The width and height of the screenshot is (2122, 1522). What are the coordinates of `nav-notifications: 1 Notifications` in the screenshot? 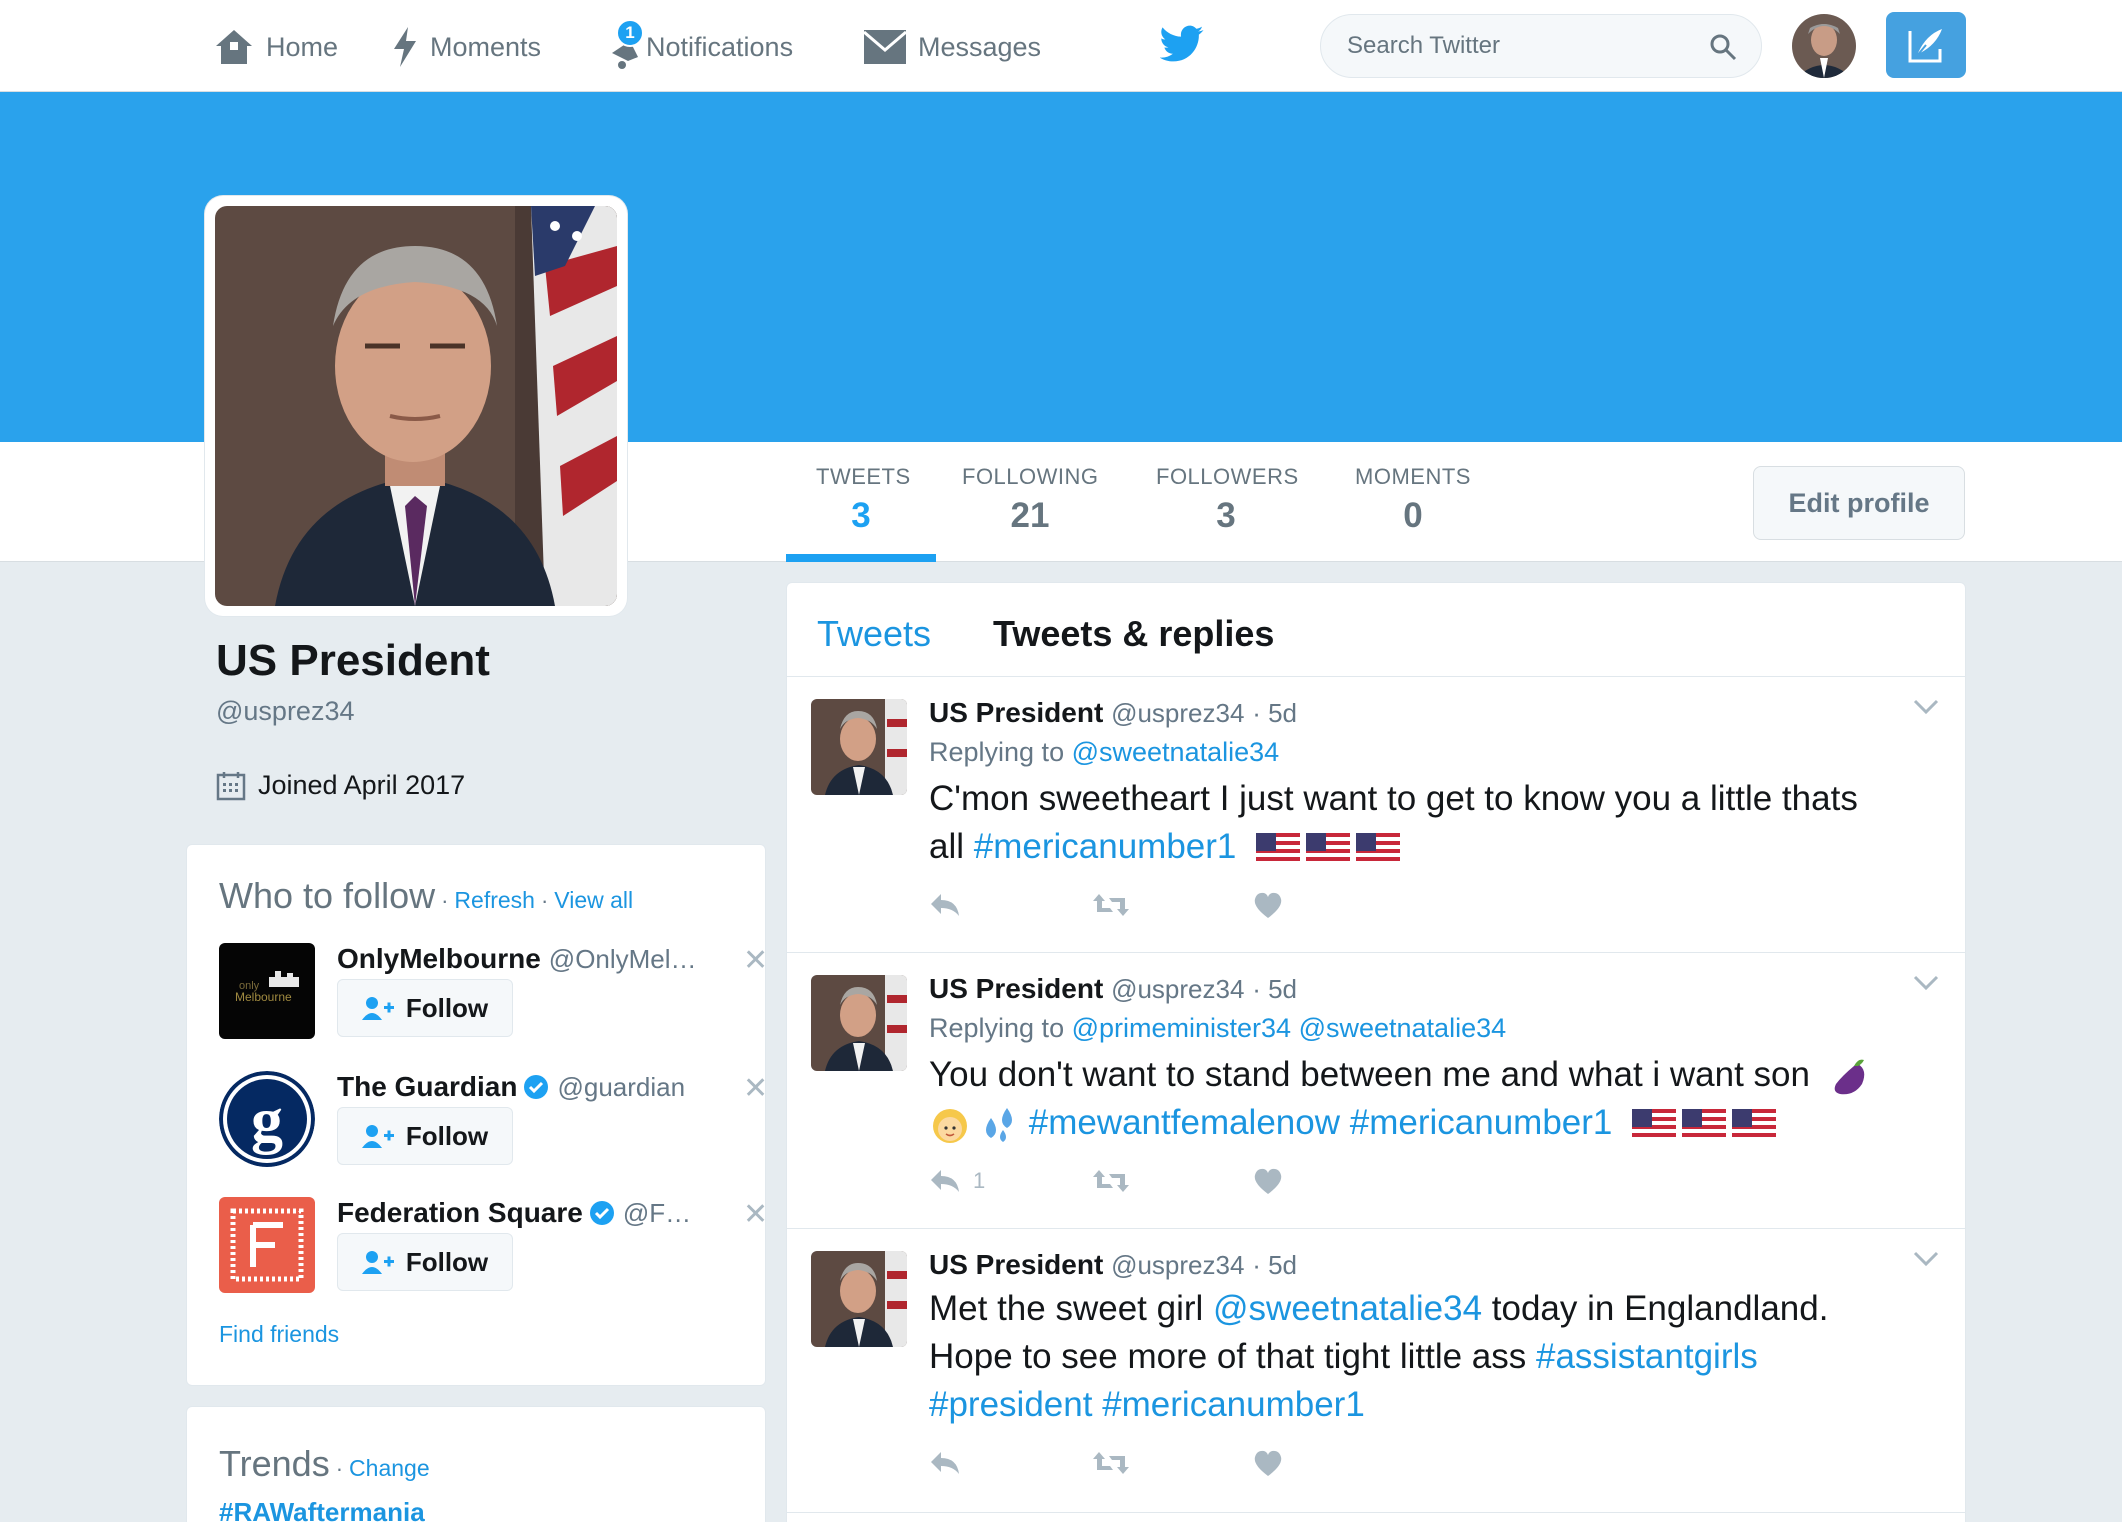 It's located at (701, 45).